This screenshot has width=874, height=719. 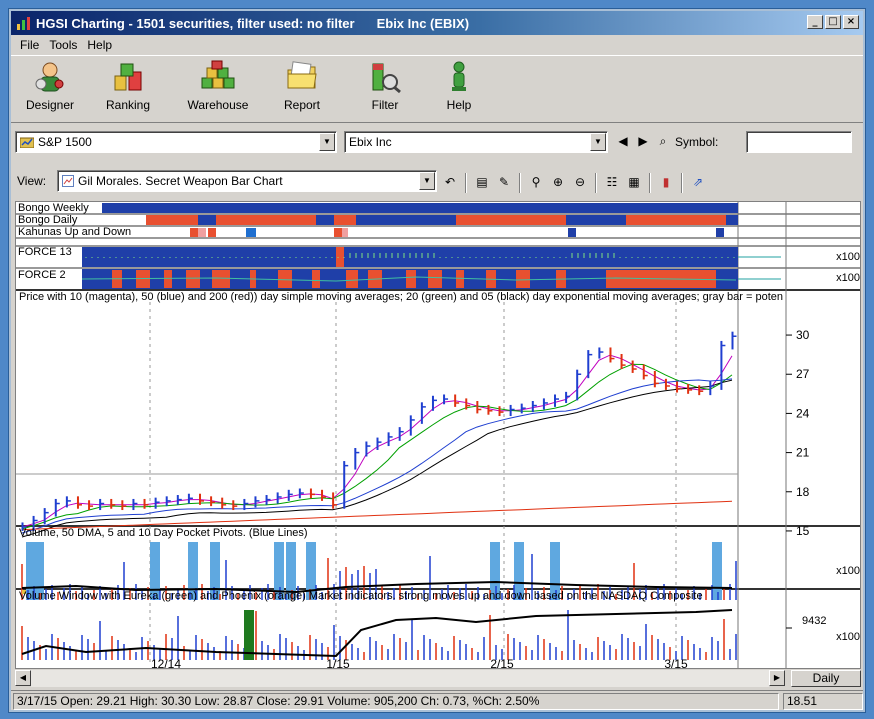 What do you see at coordinates (63, 45) in the screenshot?
I see `menu-tools: Tools` at bounding box center [63, 45].